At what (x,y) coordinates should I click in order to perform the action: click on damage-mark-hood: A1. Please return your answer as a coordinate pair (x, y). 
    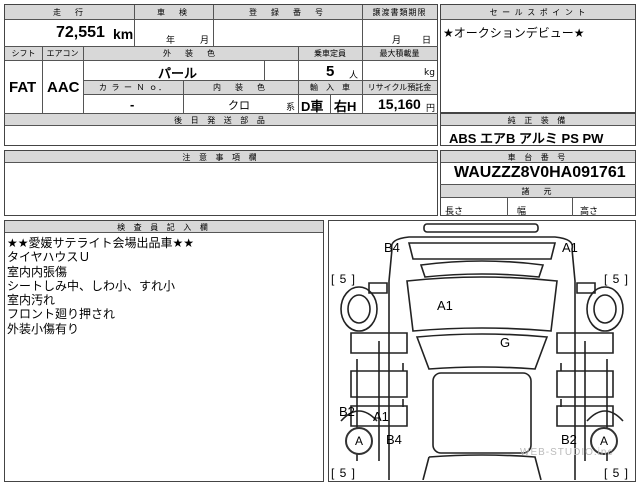
    Looking at the image, I should click on (445, 305).